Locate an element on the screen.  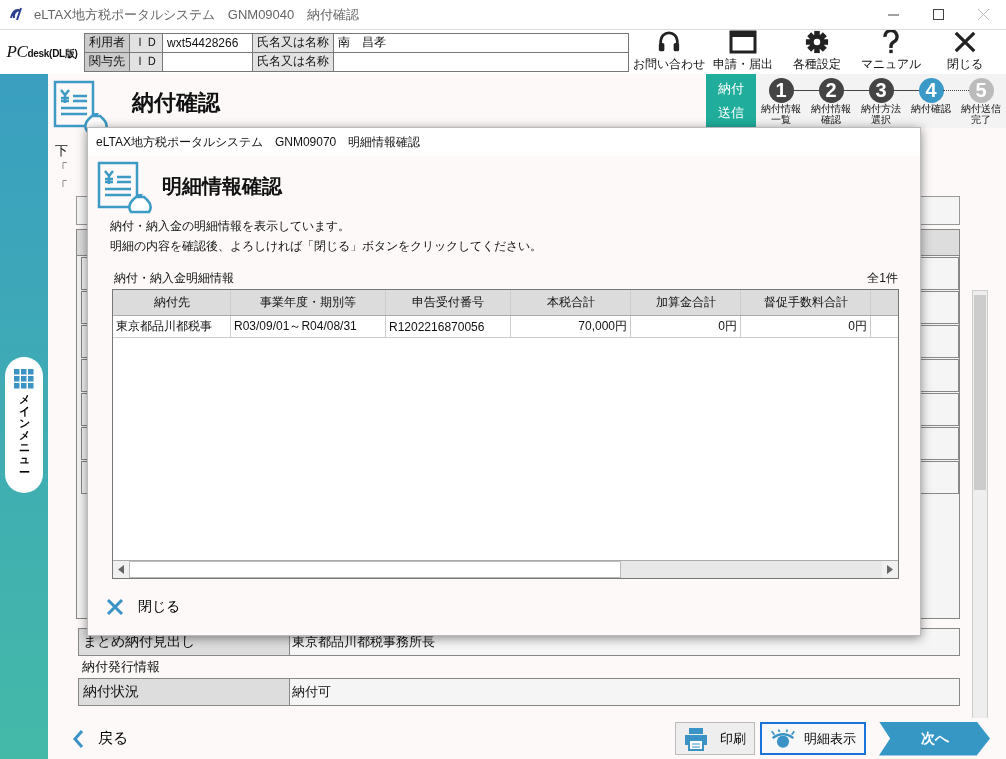
chevron-left-icon is located at coordinates (78, 738).